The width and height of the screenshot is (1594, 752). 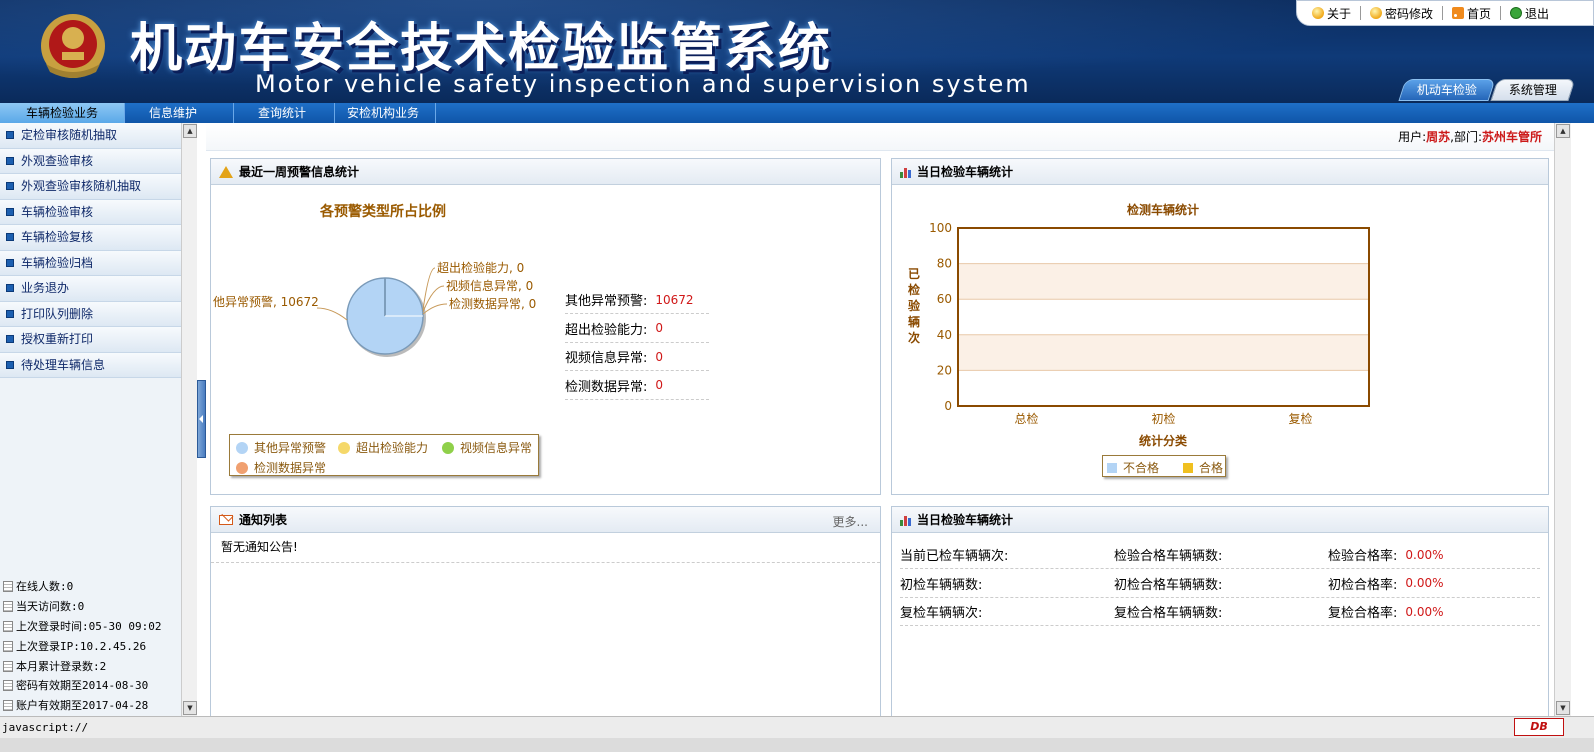 What do you see at coordinates (606, 301) in the screenshot?
I see `warning-stat-label: 其他异常预警:` at bounding box center [606, 301].